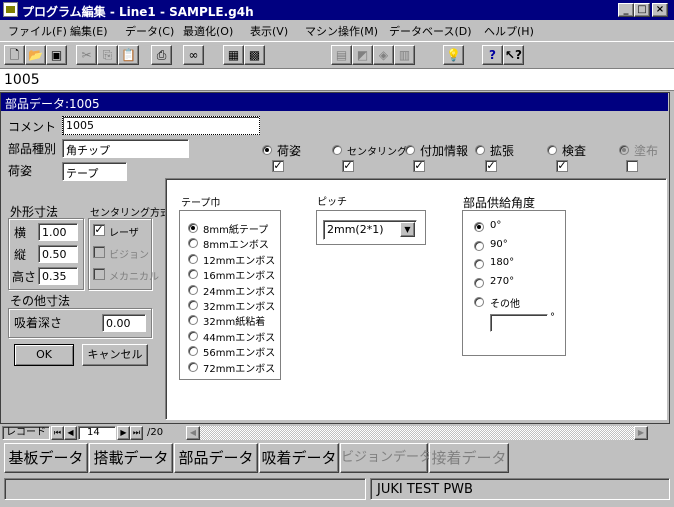  Describe the element at coordinates (239, 369) in the screenshot. I see `tape-width-option-label: 72mmエンボス` at that location.